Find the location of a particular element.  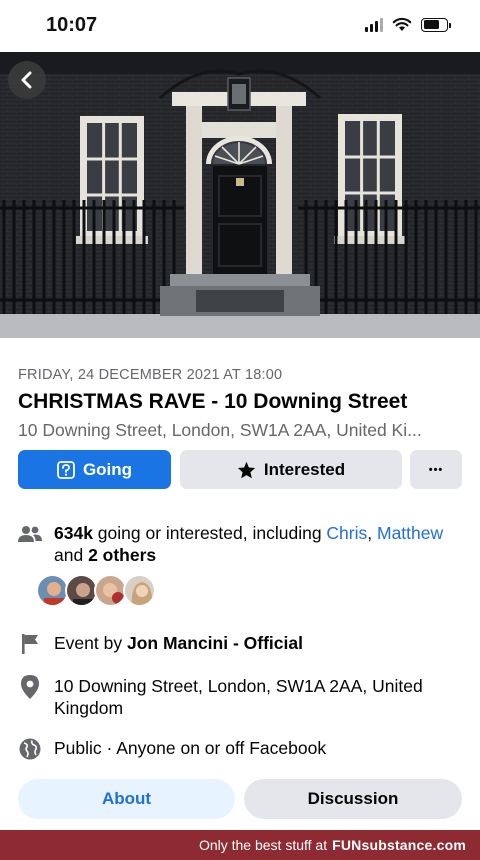

wifi-icon is located at coordinates (402, 24).